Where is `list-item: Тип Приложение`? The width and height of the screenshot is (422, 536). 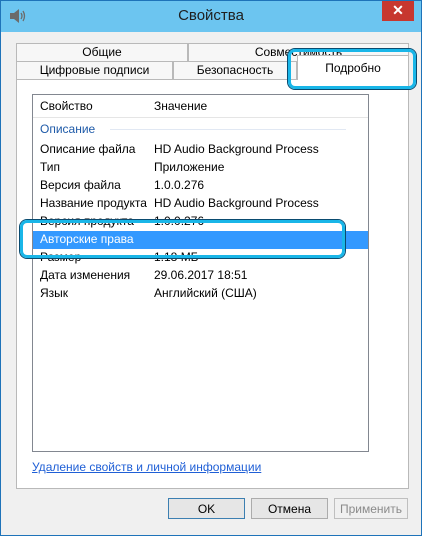 list-item: Тип Приложение is located at coordinates (200, 168).